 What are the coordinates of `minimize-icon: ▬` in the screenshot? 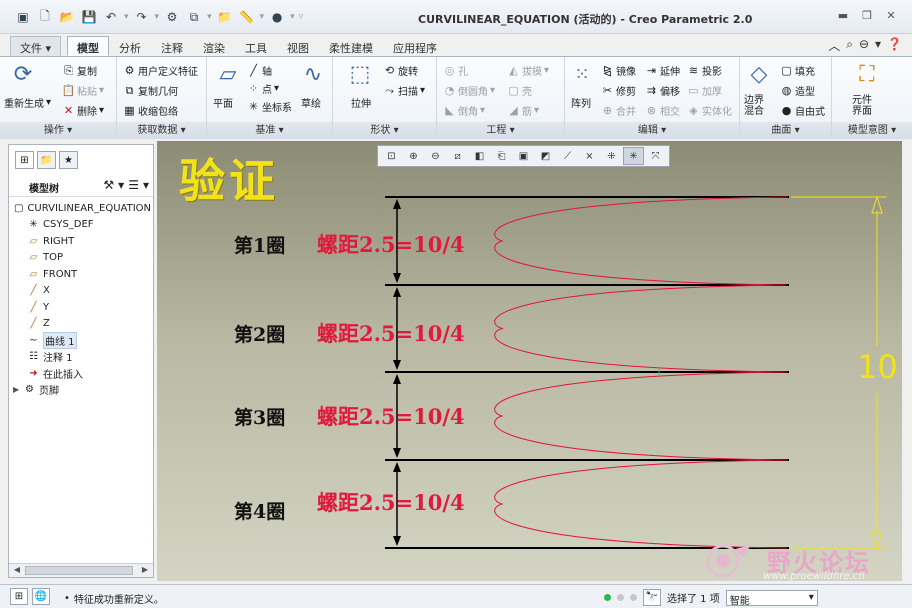 It's located at (843, 15).